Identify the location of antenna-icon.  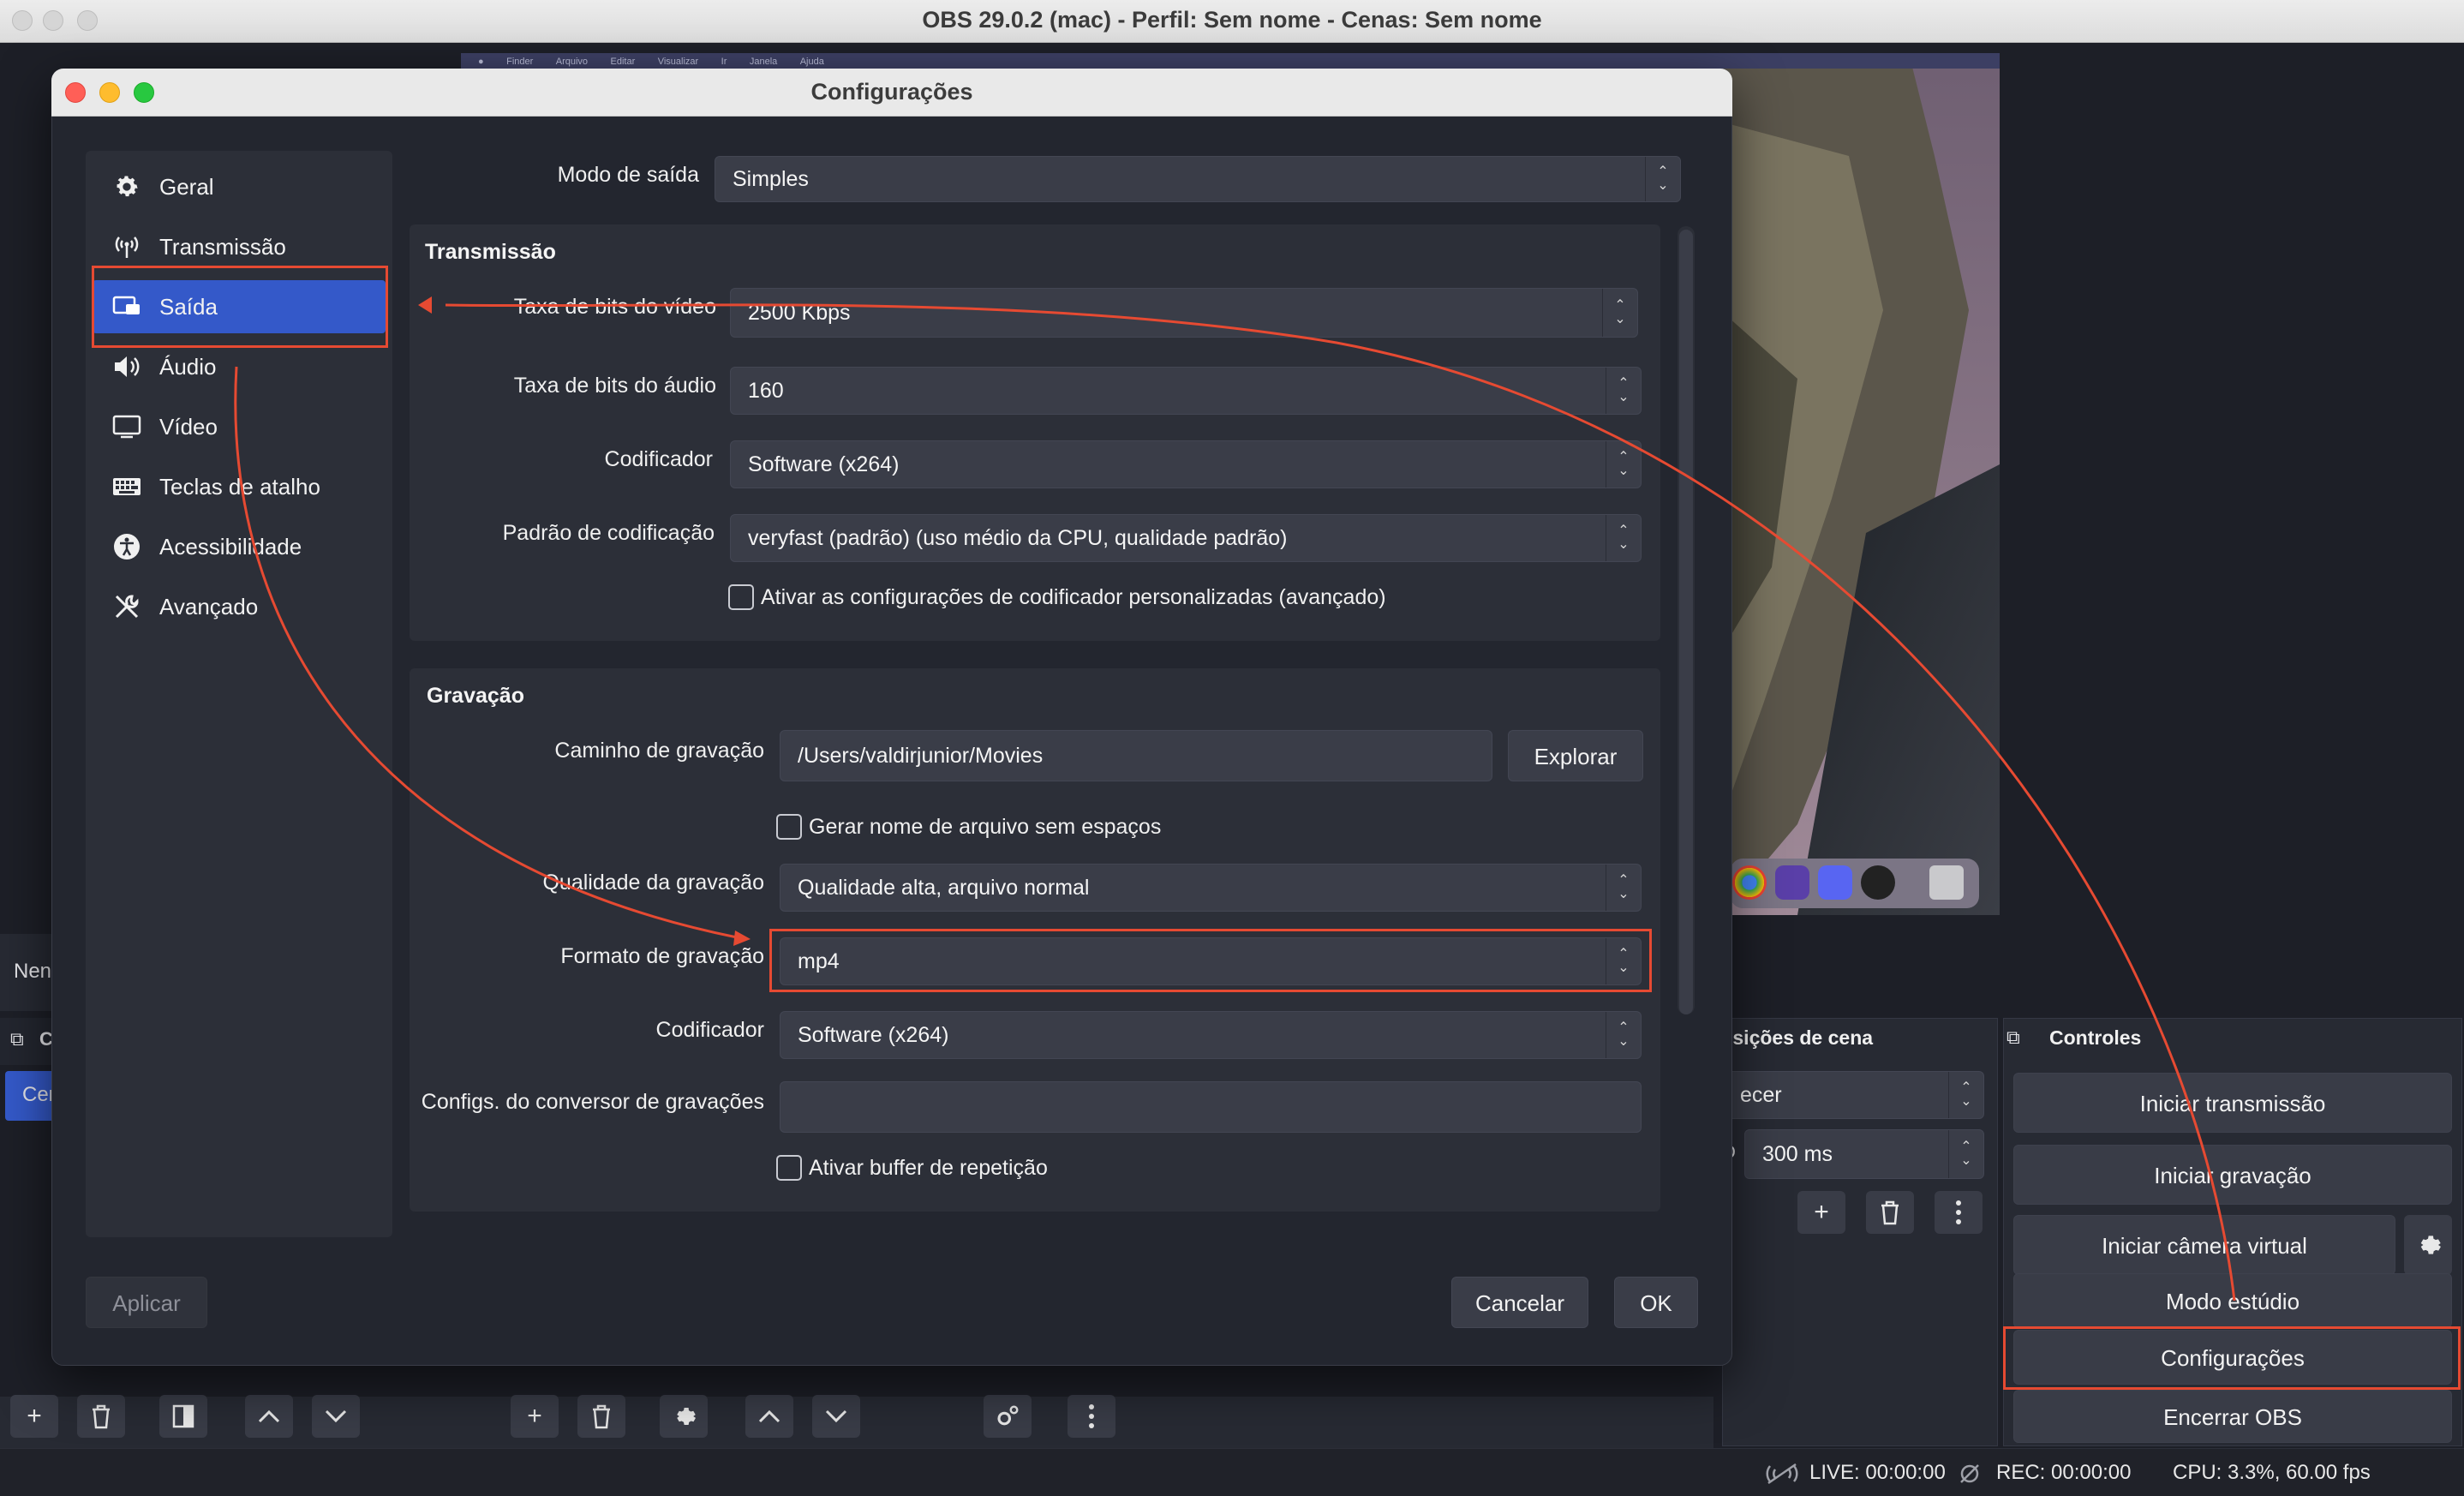
(127, 247).